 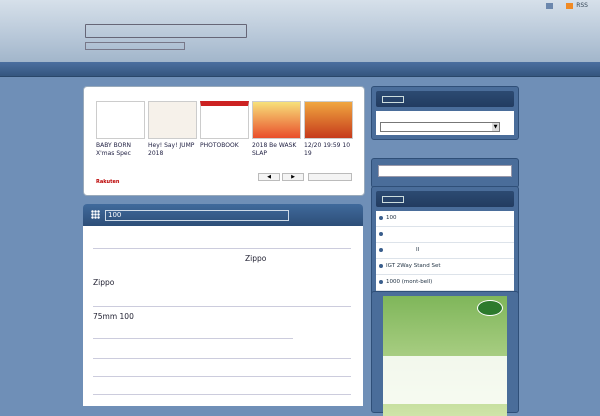 I want to click on banner-strip, so click(x=445, y=380).